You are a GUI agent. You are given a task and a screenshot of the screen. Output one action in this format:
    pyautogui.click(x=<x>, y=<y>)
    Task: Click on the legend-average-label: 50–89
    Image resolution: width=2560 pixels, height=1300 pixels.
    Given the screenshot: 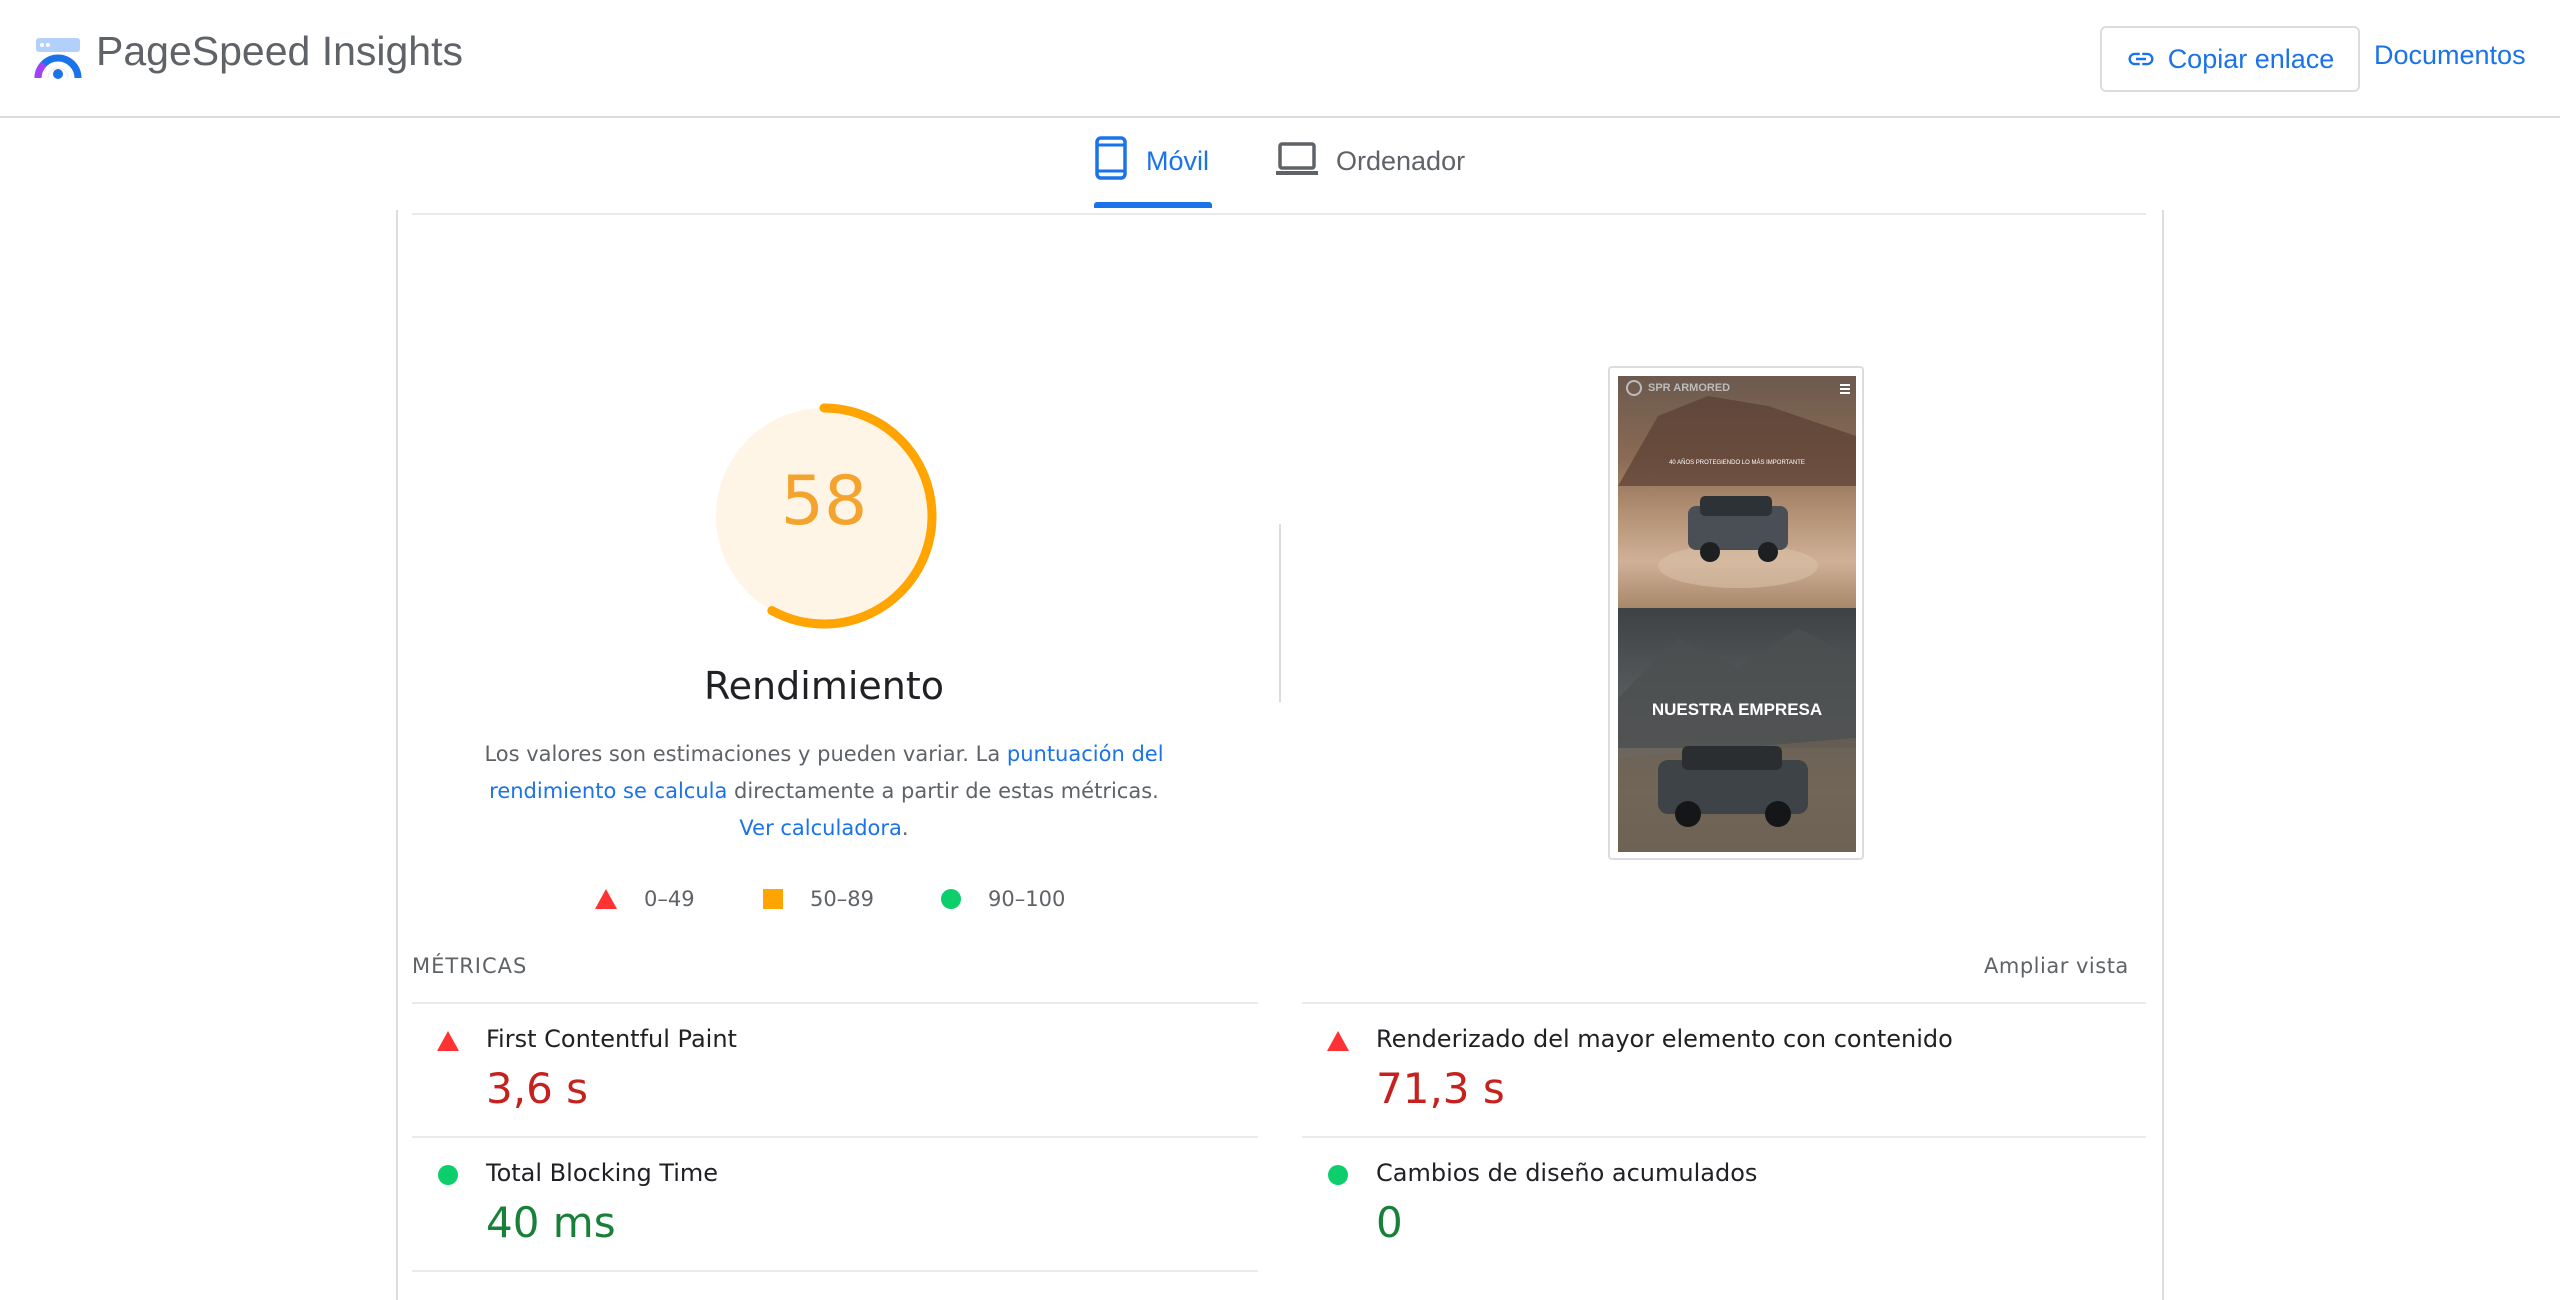 What is the action you would take?
    pyautogui.click(x=842, y=899)
    